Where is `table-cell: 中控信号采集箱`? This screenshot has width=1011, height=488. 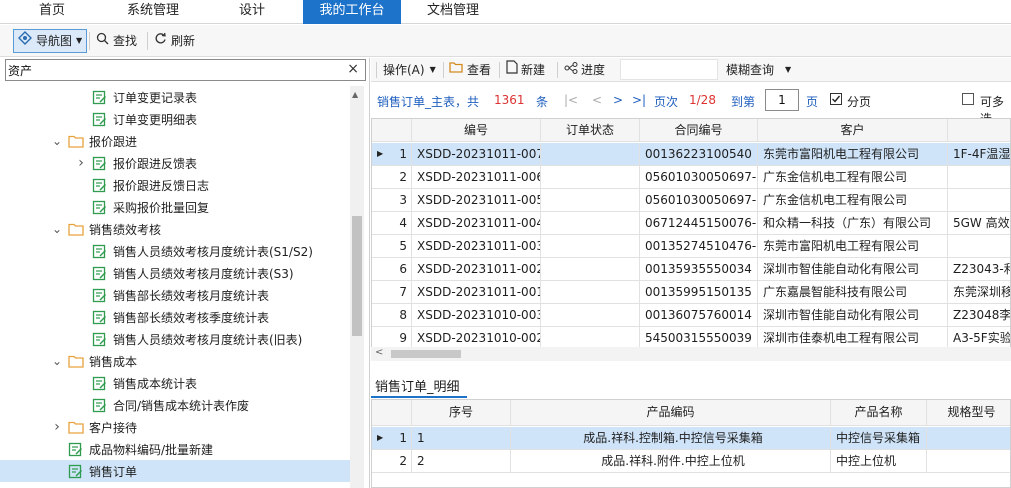
table-cell: 中控信号采集箱 is located at coordinates (879, 438).